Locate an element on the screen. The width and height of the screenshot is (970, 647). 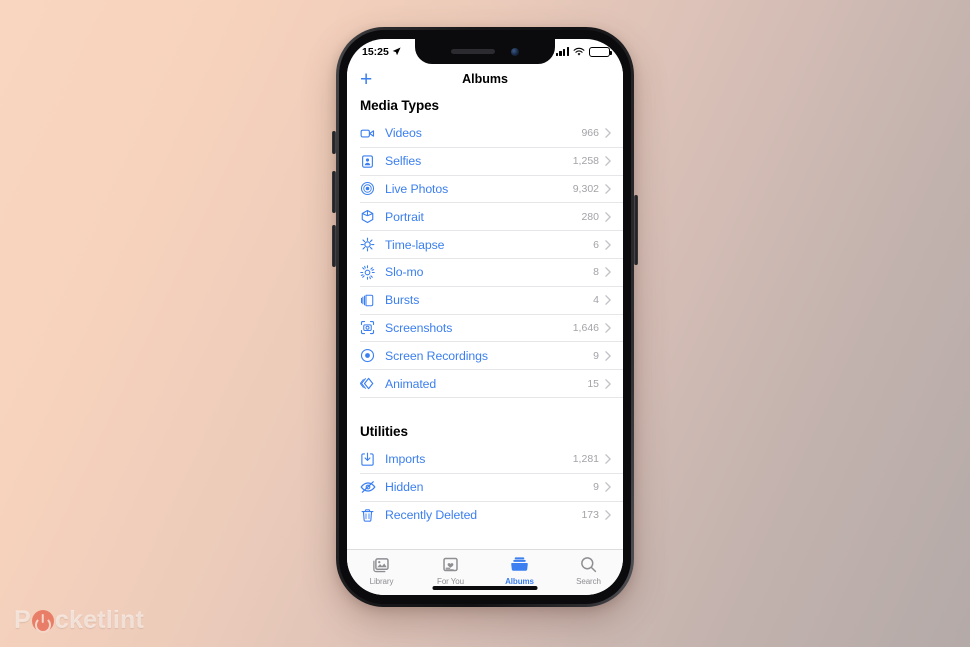
album-label: Videos is located at coordinates (403, 133).